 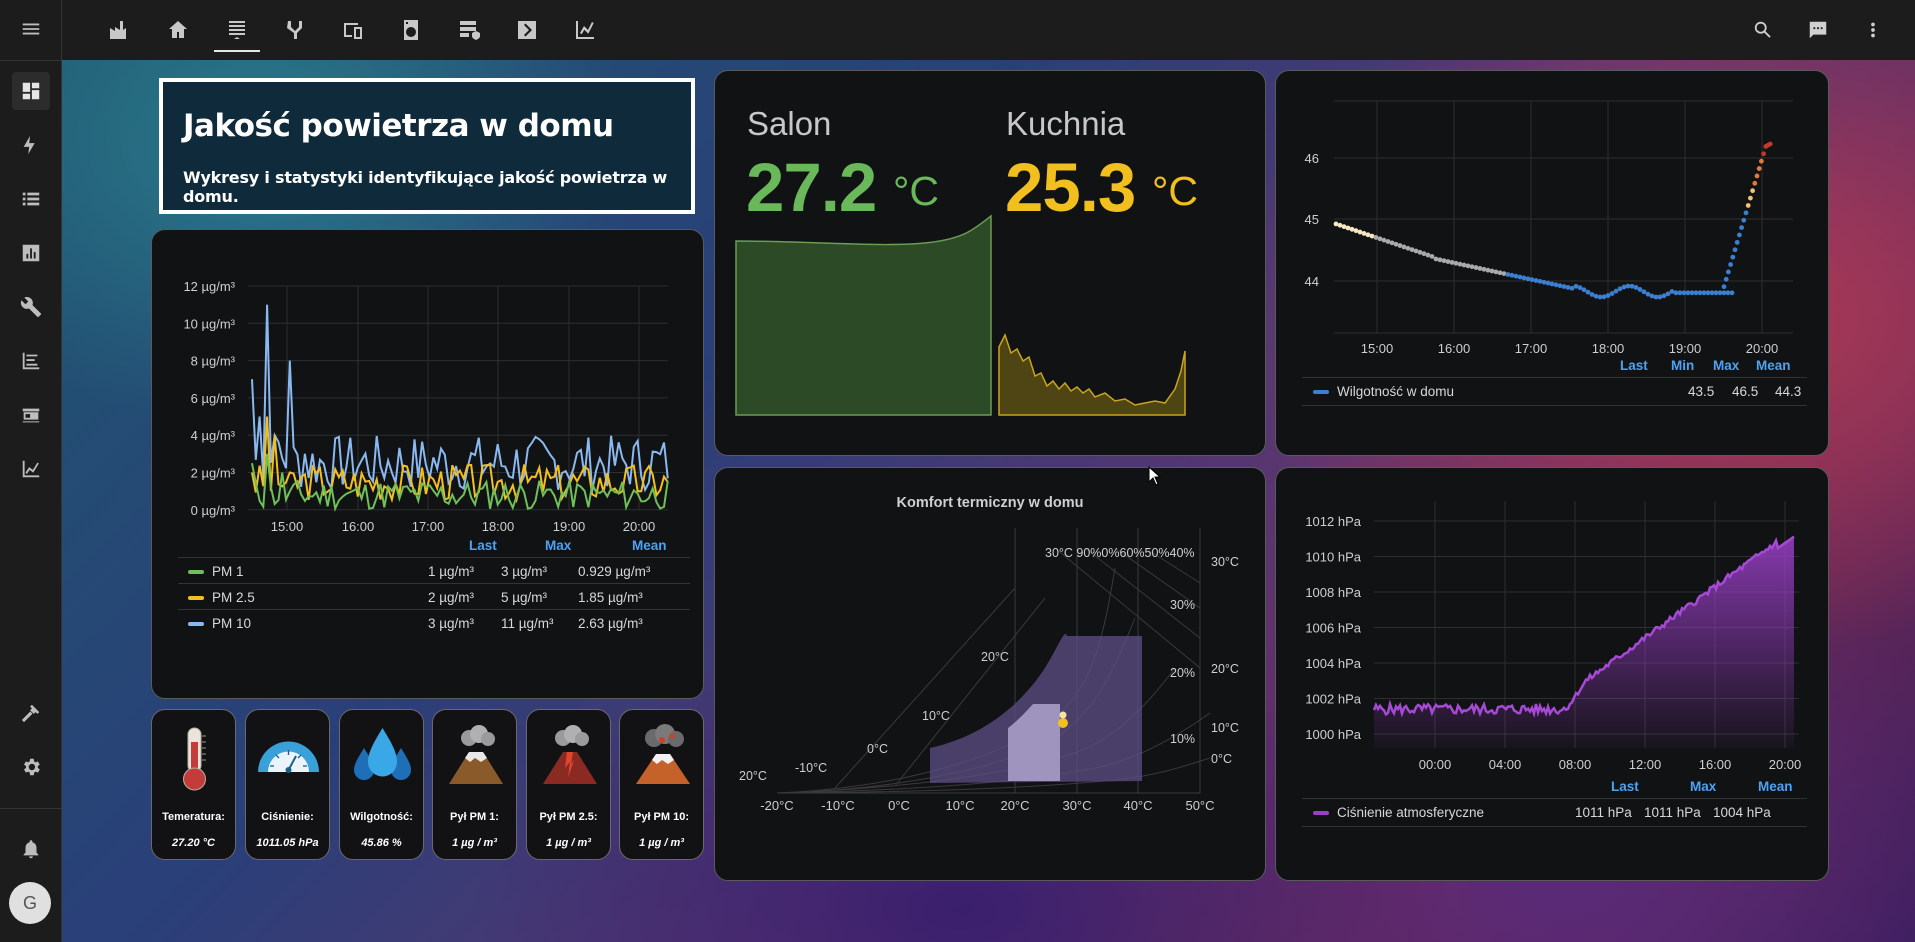 I want to click on menu-icon, so click(x=31, y=29).